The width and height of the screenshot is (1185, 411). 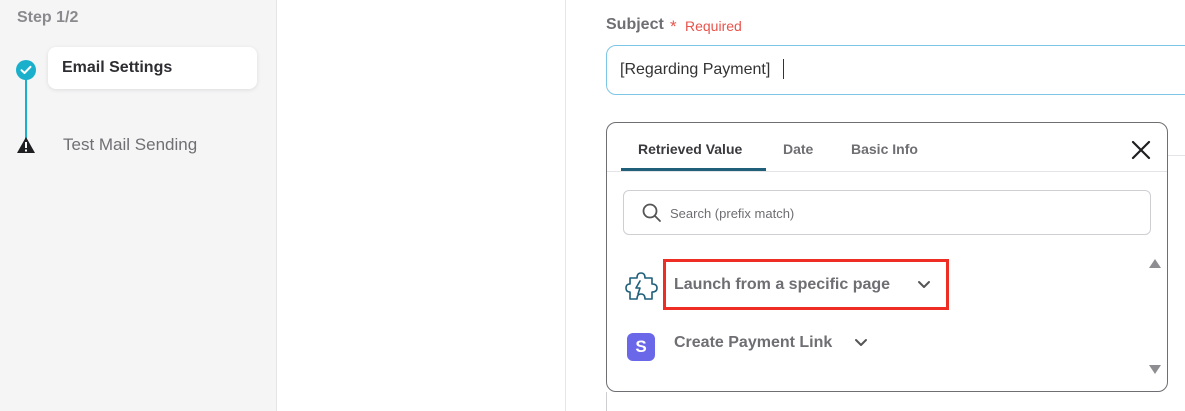 What do you see at coordinates (753, 342) in the screenshot?
I see `list-item-label: Create Payment Link` at bounding box center [753, 342].